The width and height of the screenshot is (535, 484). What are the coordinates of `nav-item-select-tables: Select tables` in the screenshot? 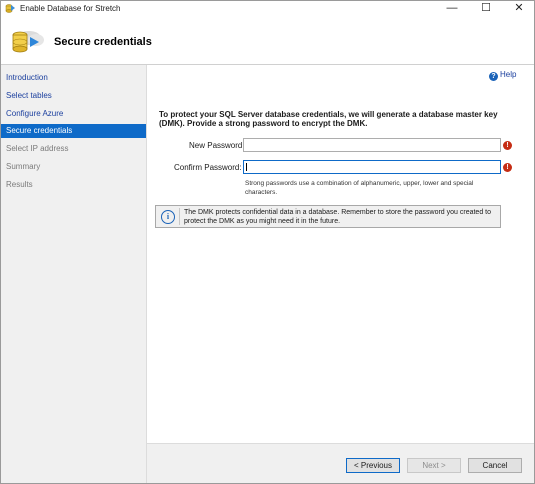 It's located at (73, 96).